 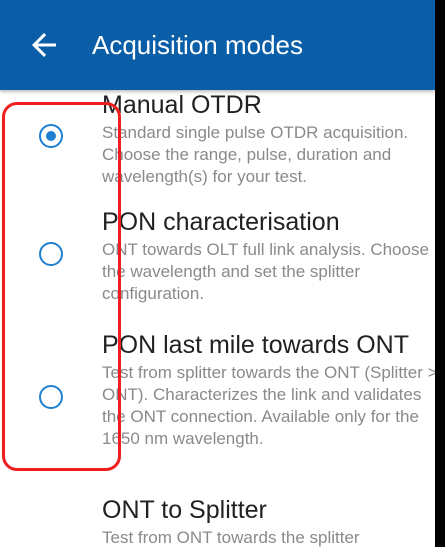 I want to click on screen-edge, so click(x=440, y=273).